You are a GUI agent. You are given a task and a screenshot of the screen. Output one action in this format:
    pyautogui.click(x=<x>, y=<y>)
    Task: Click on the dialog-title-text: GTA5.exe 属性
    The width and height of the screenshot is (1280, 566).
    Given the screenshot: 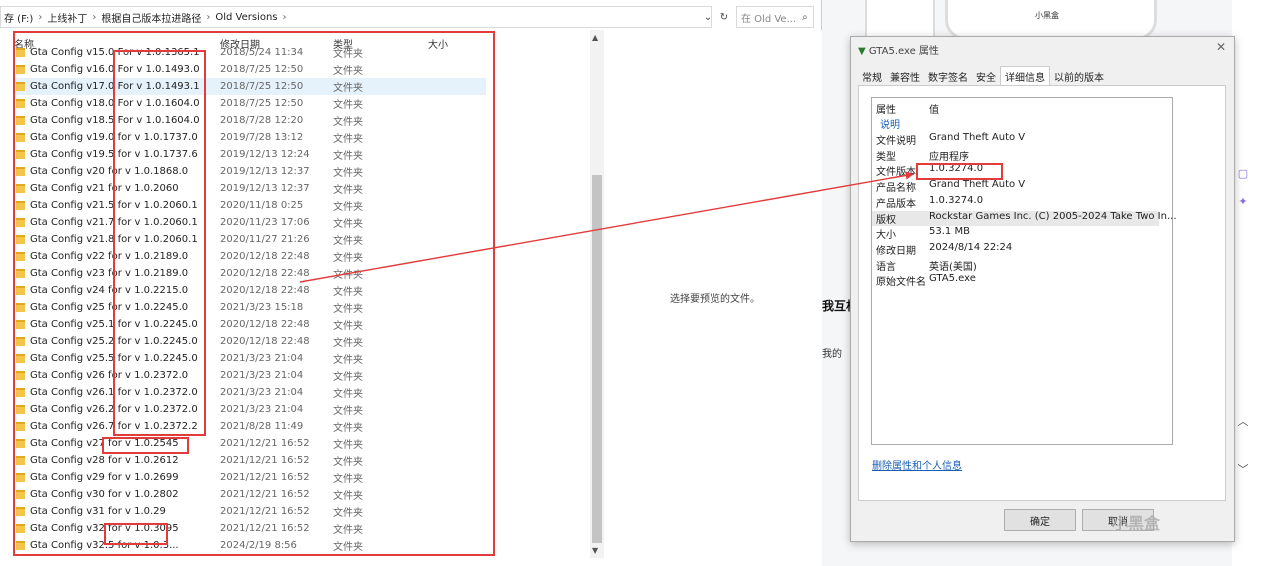 What is the action you would take?
    pyautogui.click(x=903, y=51)
    